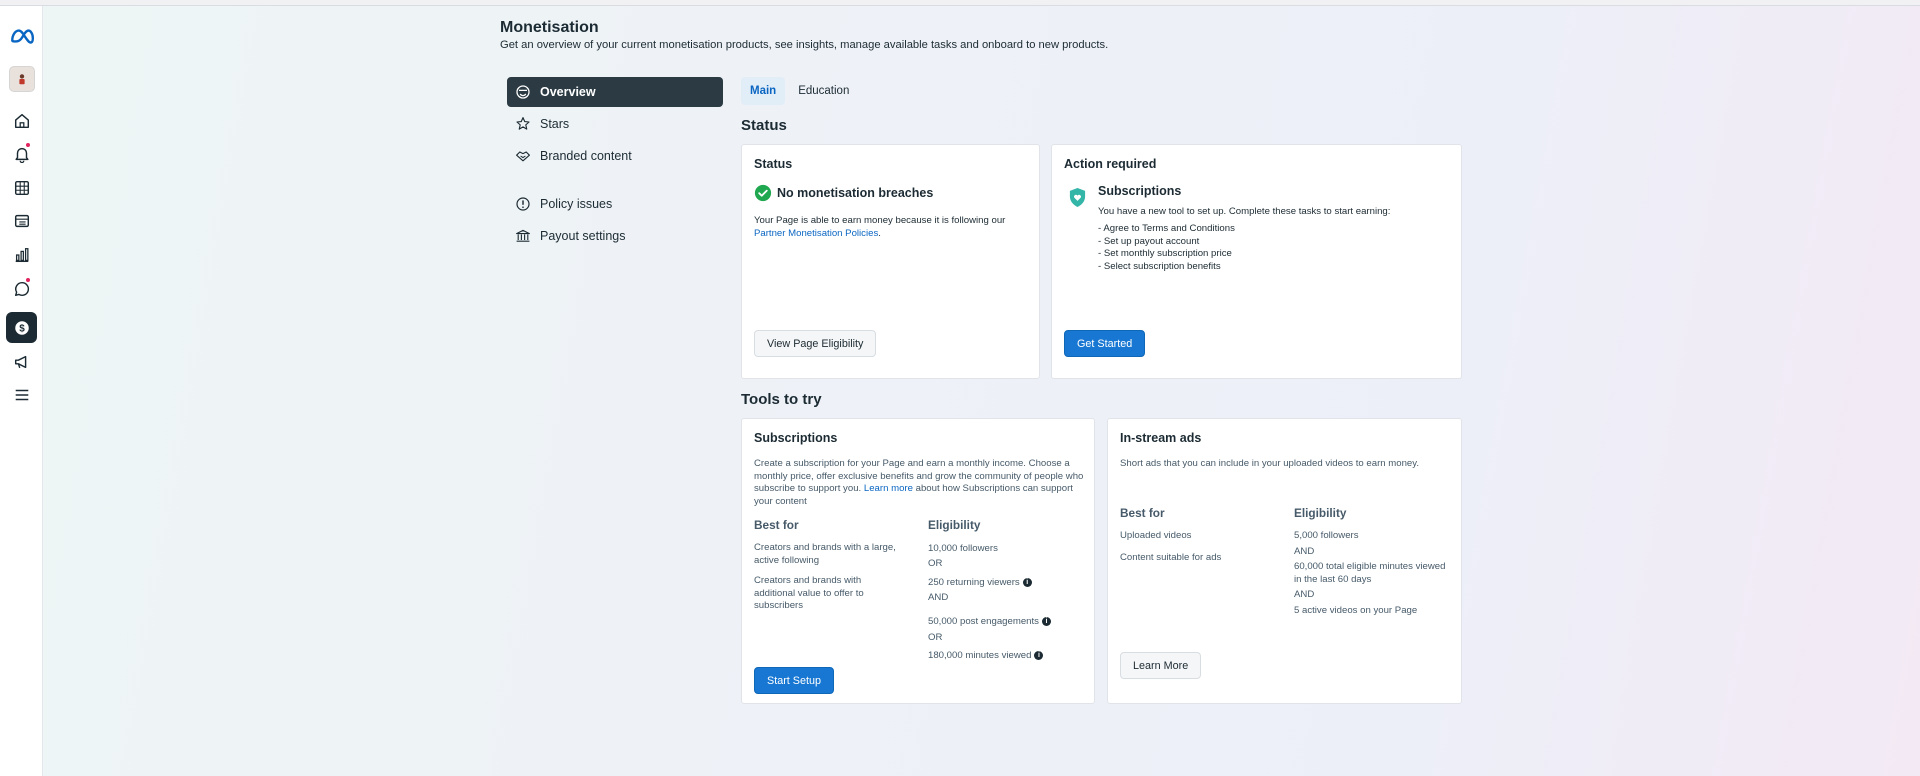 This screenshot has height=776, width=1920. What do you see at coordinates (763, 193) in the screenshot?
I see `check-circle-icon` at bounding box center [763, 193].